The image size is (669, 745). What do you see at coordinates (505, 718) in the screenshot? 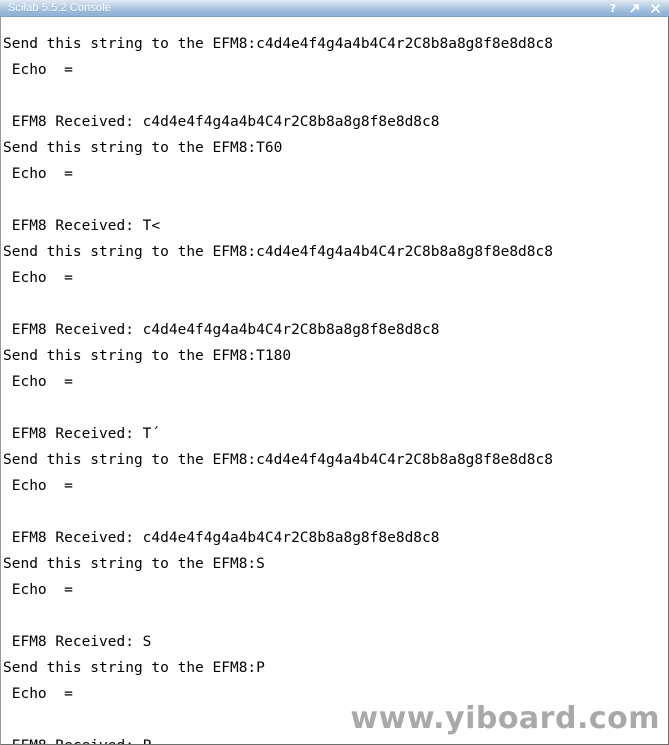
I see `watermark: www.yiboard.com` at bounding box center [505, 718].